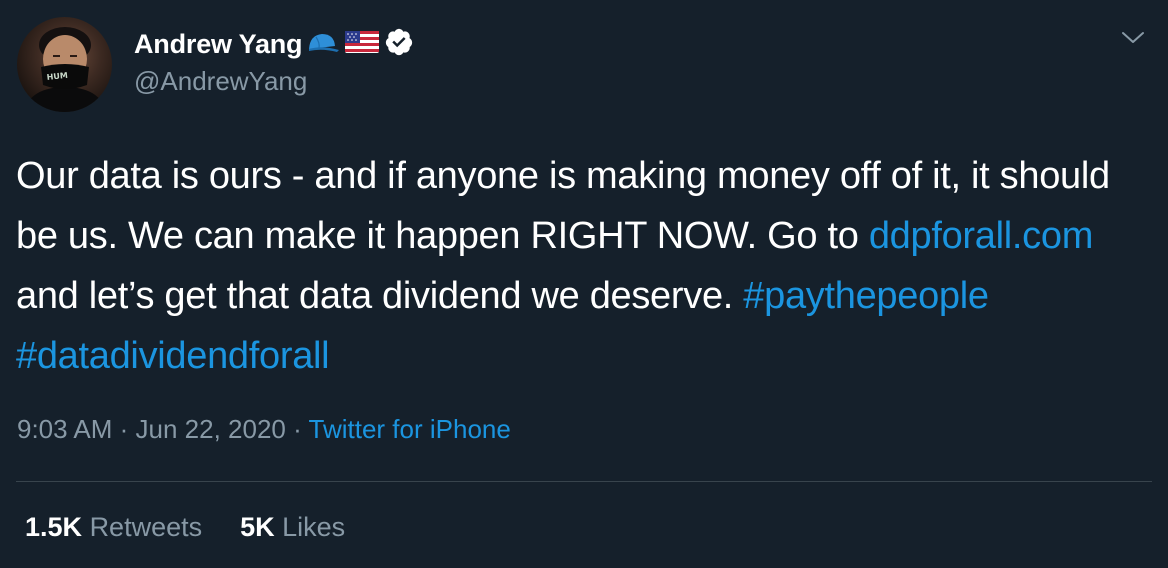 Image resolution: width=1168 pixels, height=568 pixels. I want to click on tweet-time: 9:03 AM, so click(64, 429).